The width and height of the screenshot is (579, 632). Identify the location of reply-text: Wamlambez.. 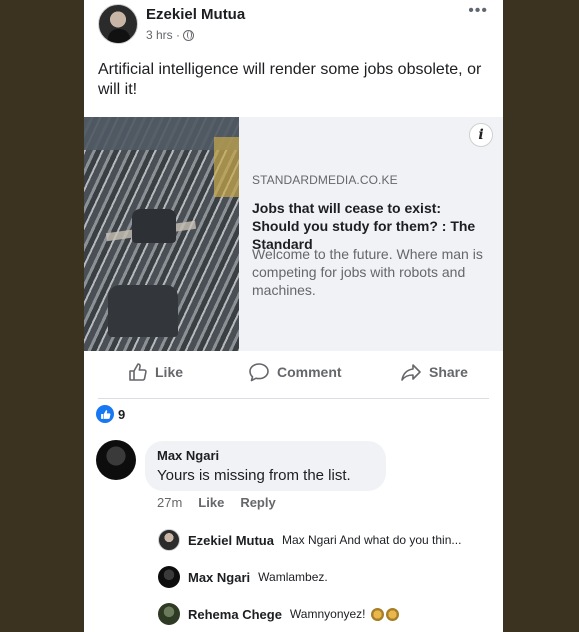
(293, 577).